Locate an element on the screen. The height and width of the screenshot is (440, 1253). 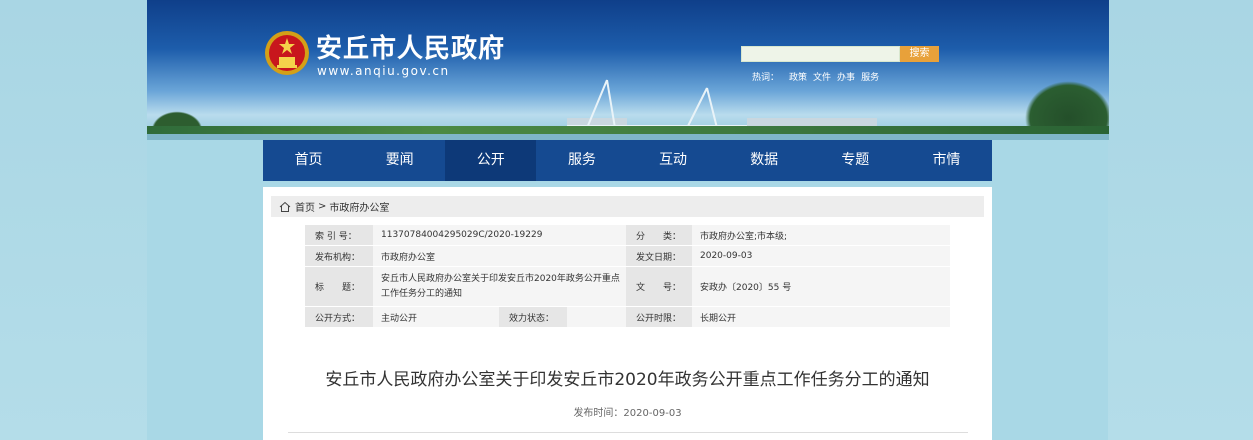
doc-number-label: 文 号： is located at coordinates (659, 286).